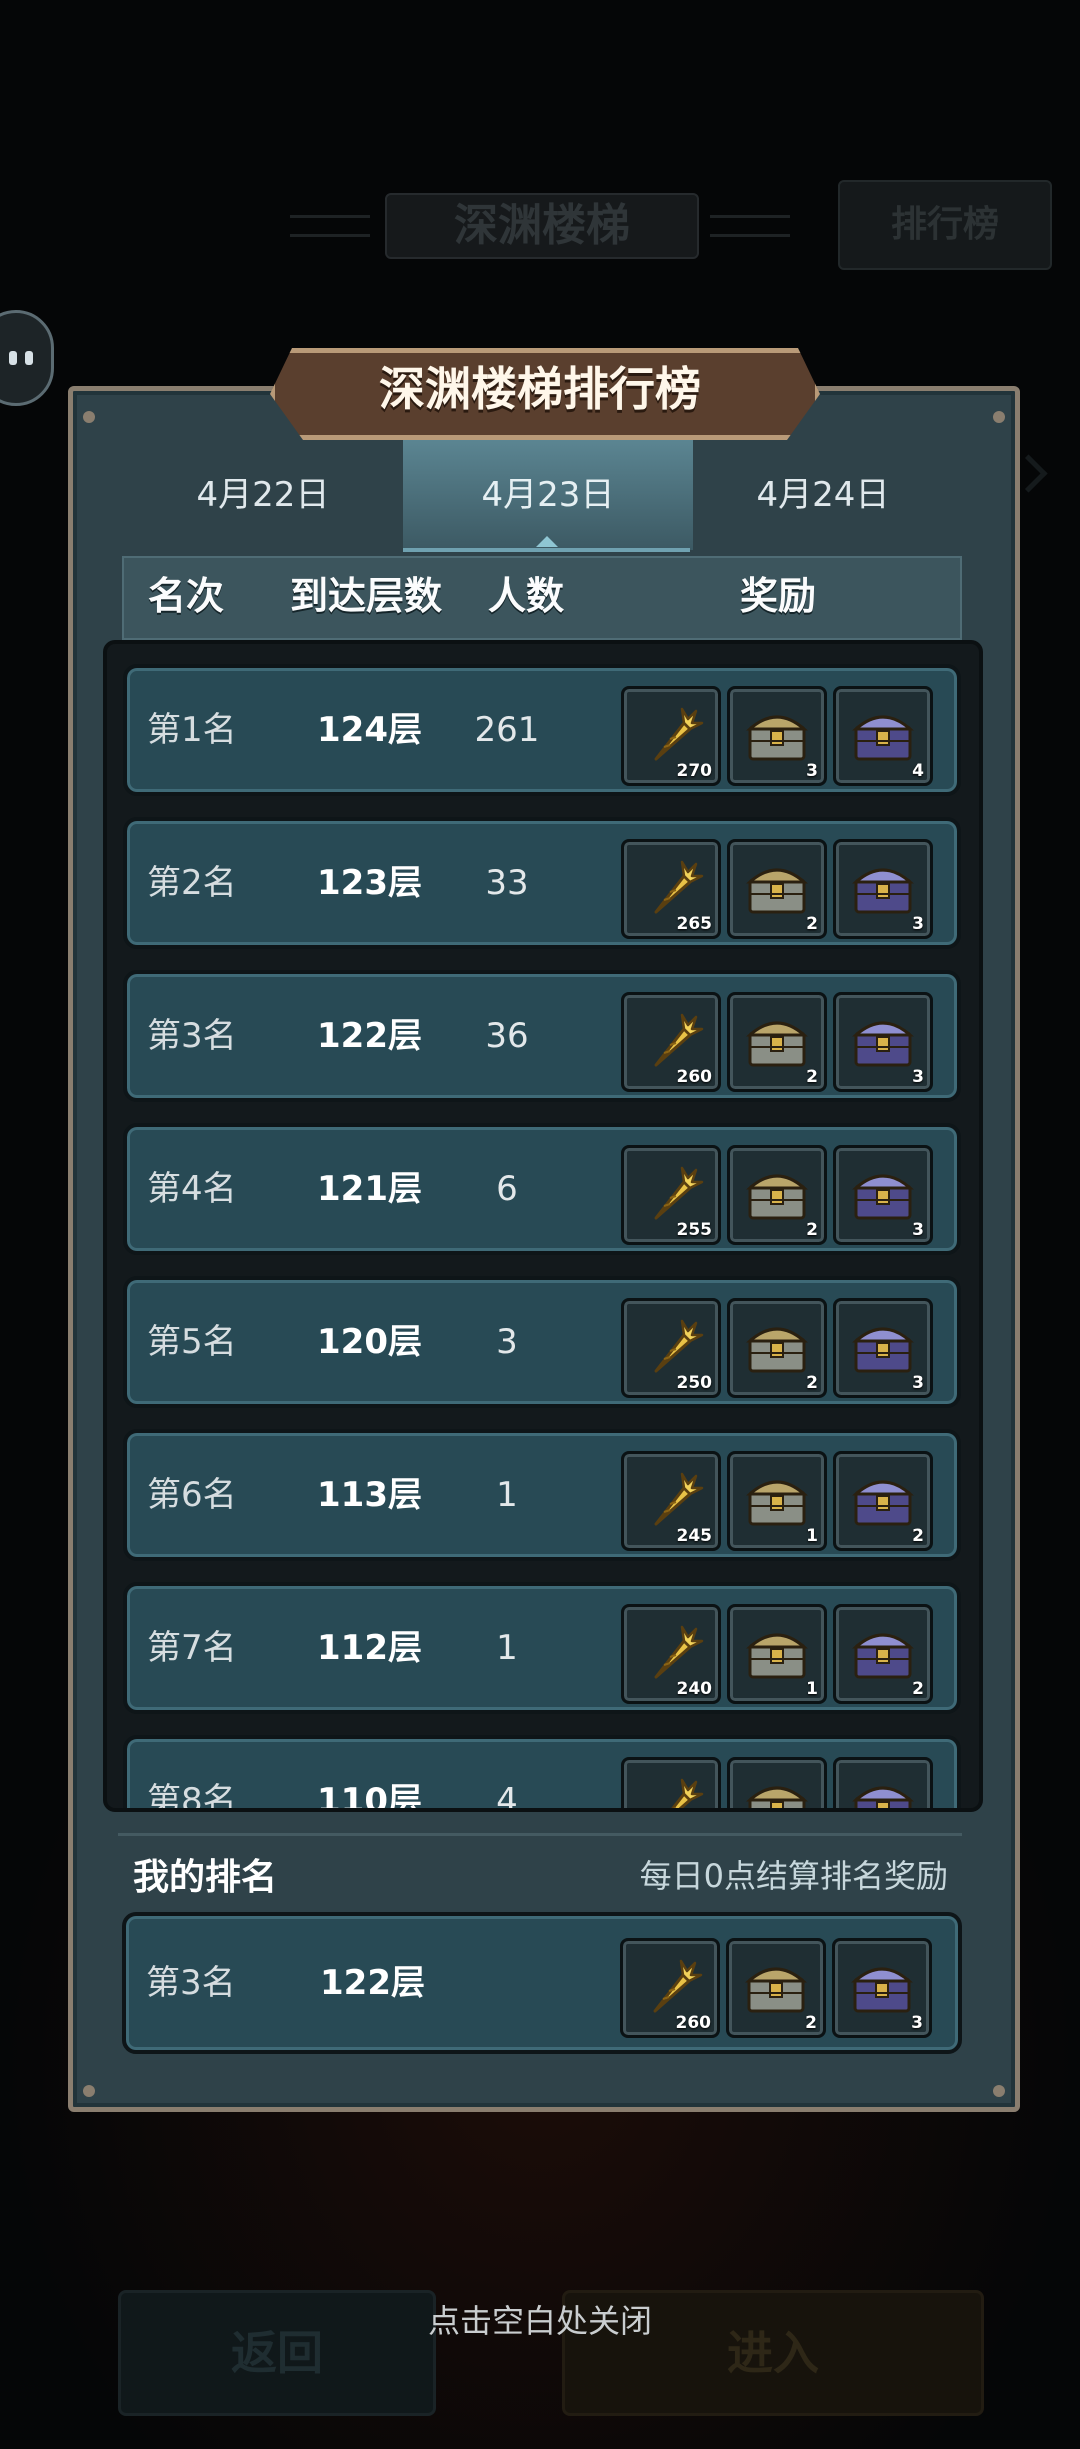 This screenshot has height=2449, width=1080. What do you see at coordinates (192, 730) in the screenshot?
I see `rank-position: 第1名` at bounding box center [192, 730].